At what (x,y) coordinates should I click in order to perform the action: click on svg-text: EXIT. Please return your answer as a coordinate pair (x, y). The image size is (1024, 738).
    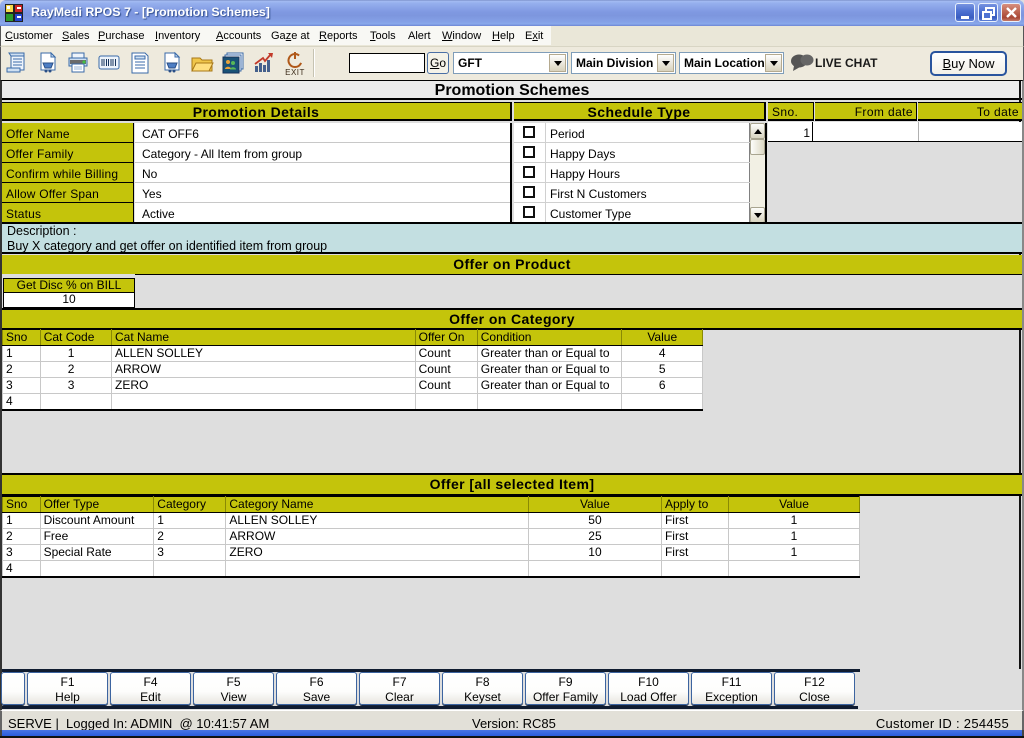
    Looking at the image, I should click on (295, 72).